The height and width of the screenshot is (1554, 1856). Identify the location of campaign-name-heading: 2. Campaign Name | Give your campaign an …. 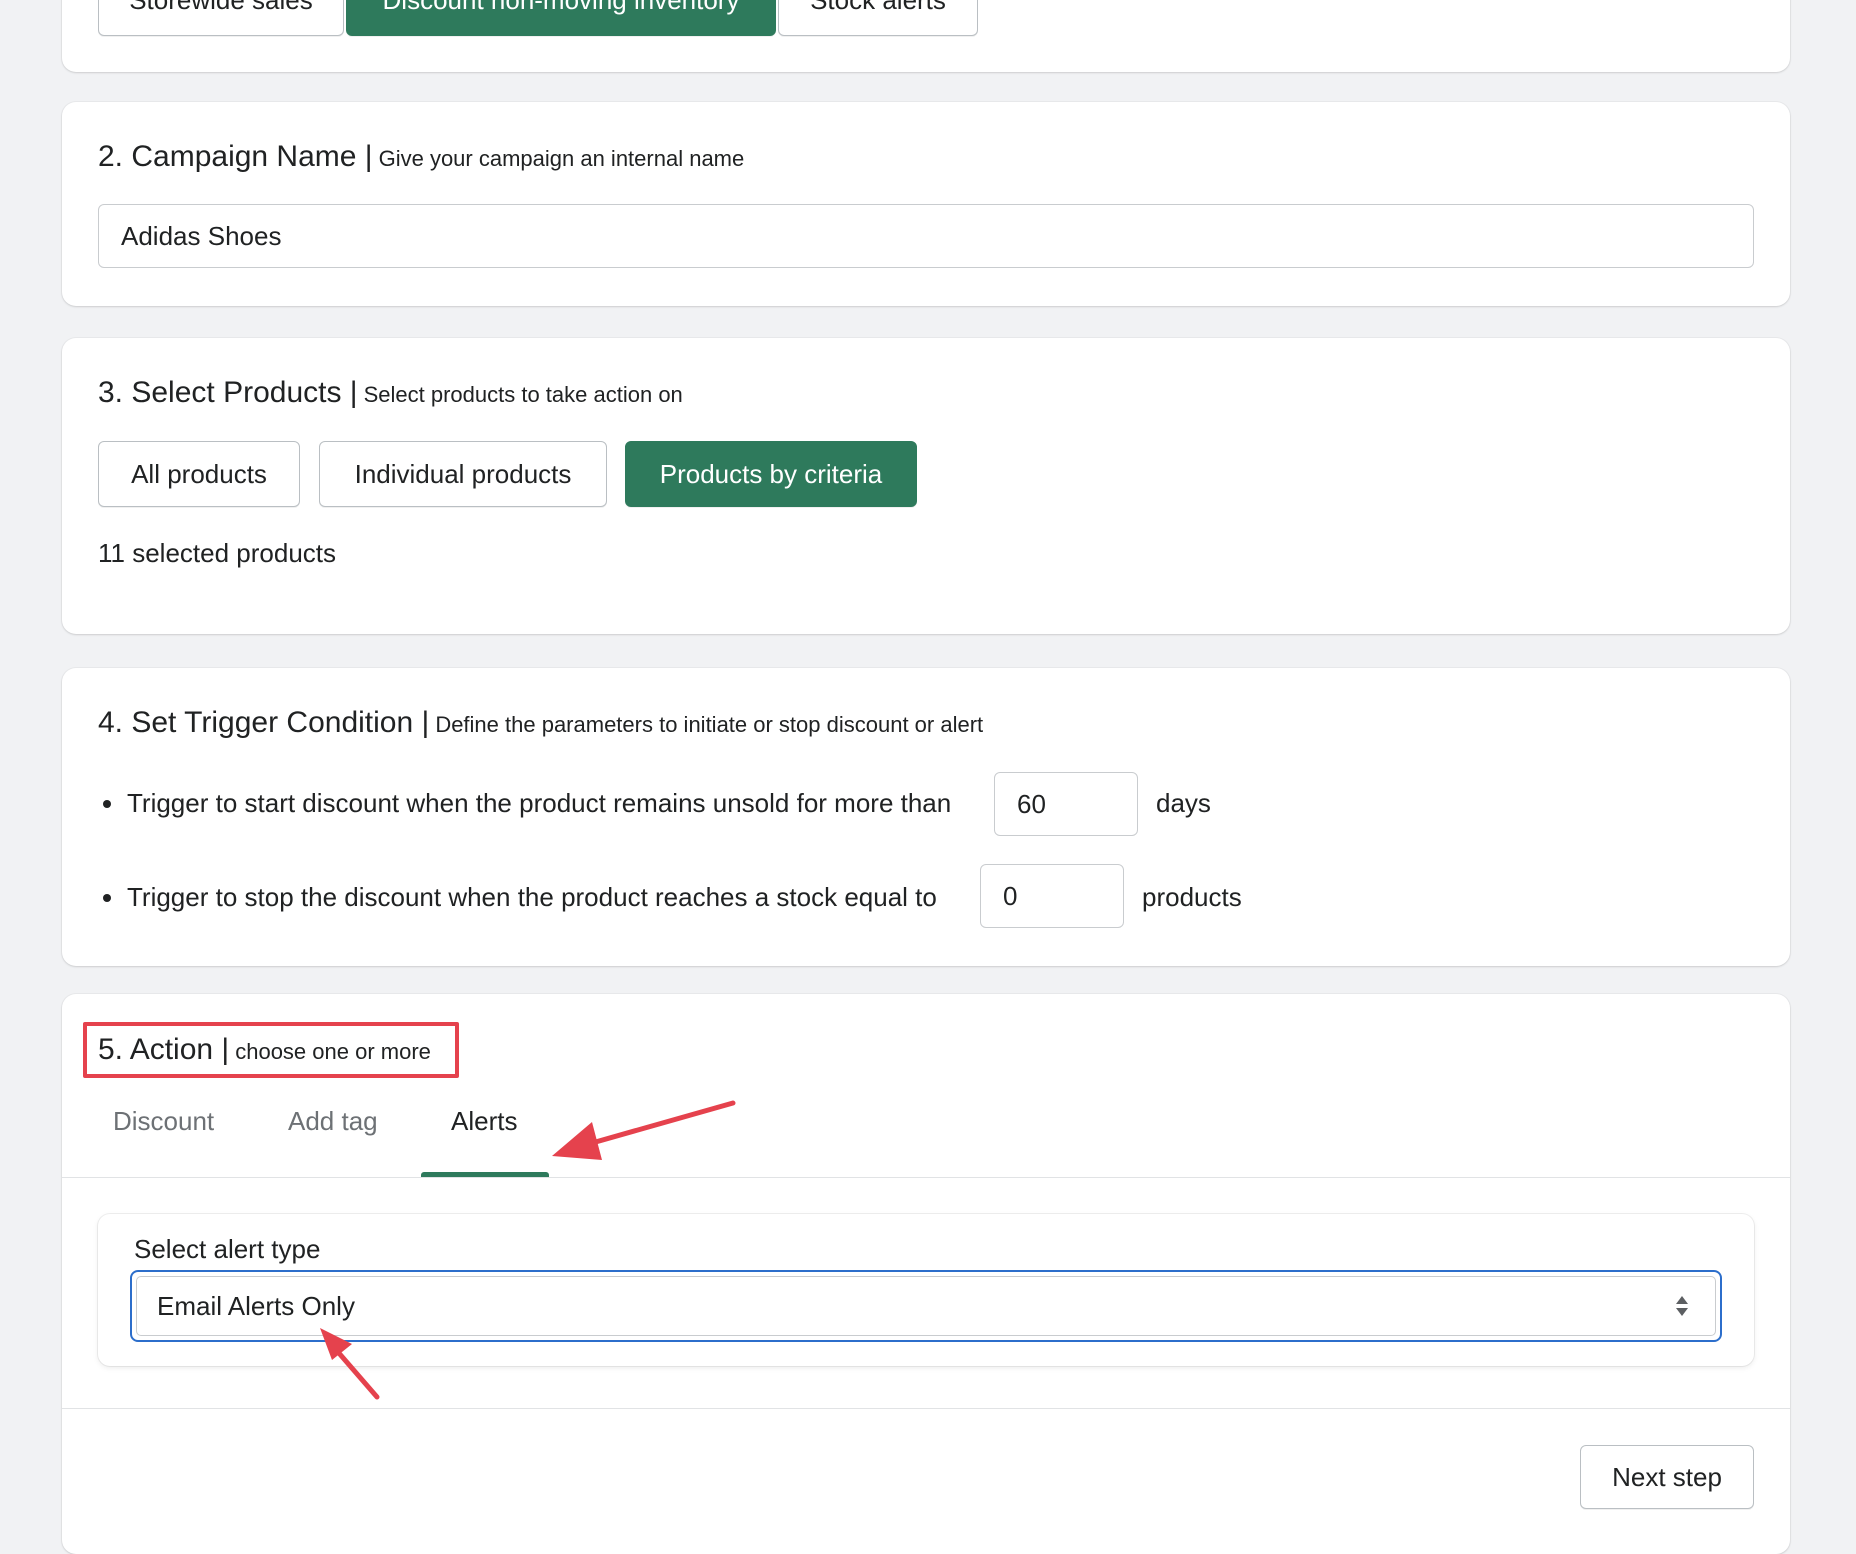
(421, 157).